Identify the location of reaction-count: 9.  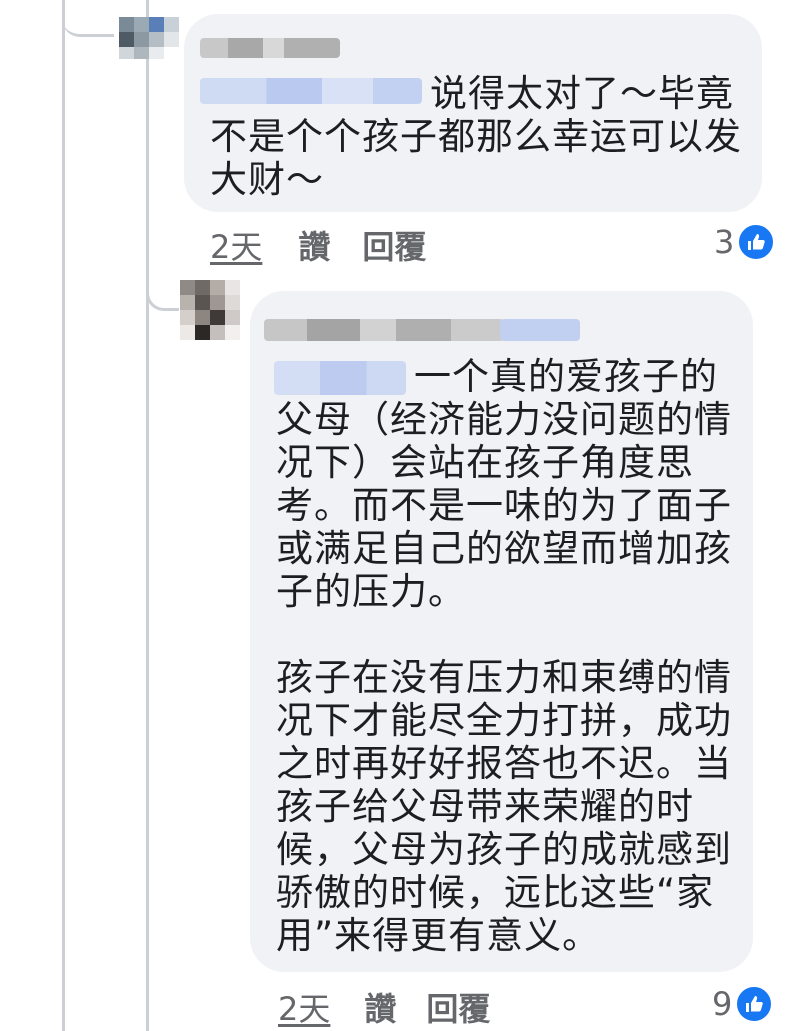
(722, 1004).